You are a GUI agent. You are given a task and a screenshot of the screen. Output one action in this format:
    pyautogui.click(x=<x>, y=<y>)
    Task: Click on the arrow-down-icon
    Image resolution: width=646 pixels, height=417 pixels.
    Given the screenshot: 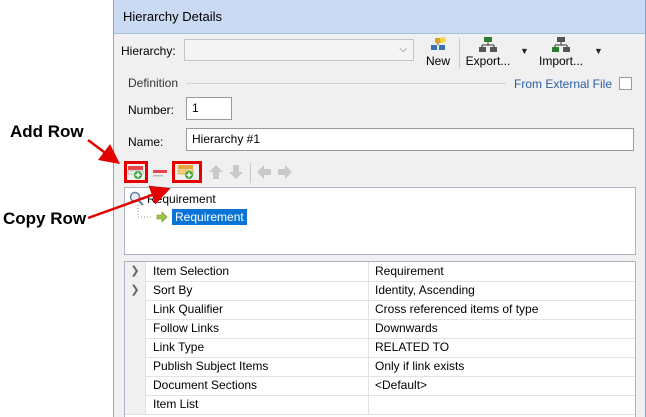 What is the action you would take?
    pyautogui.click(x=236, y=172)
    